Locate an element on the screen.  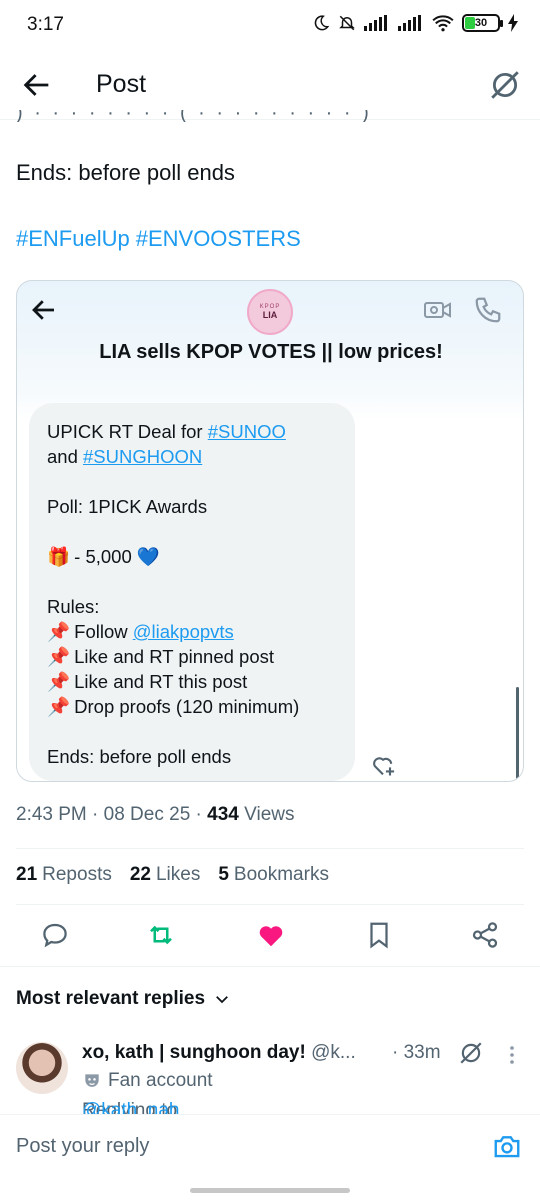
replying-to-handle: @kath_nah is located at coordinates (131, 1107).